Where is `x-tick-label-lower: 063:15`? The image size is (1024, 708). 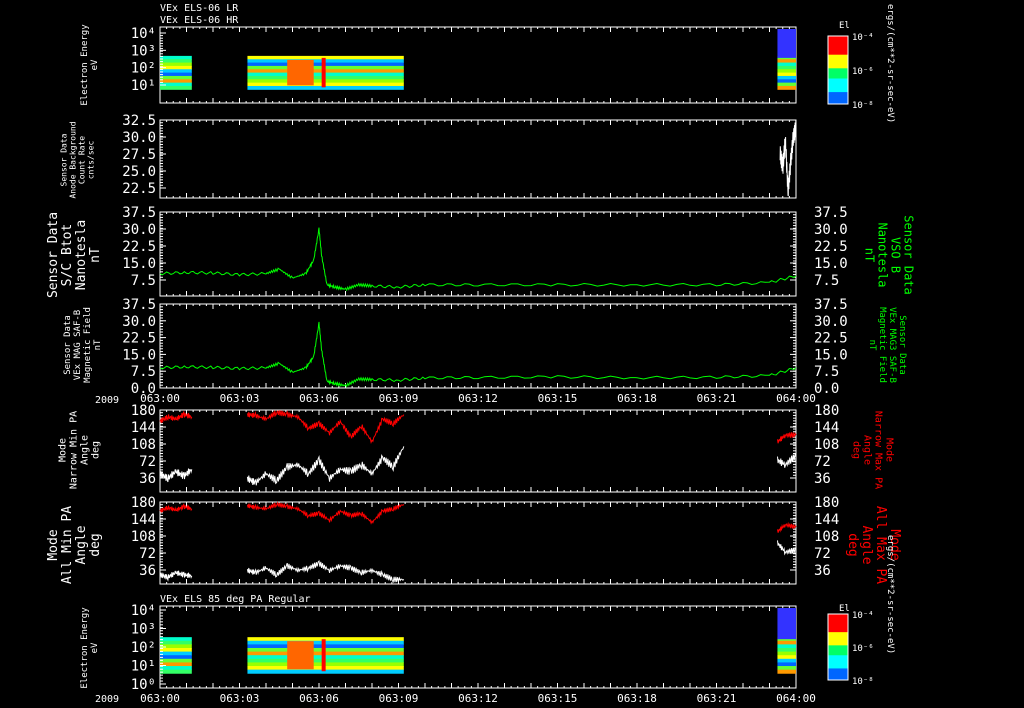
x-tick-label-lower: 063:15 is located at coordinates (558, 698).